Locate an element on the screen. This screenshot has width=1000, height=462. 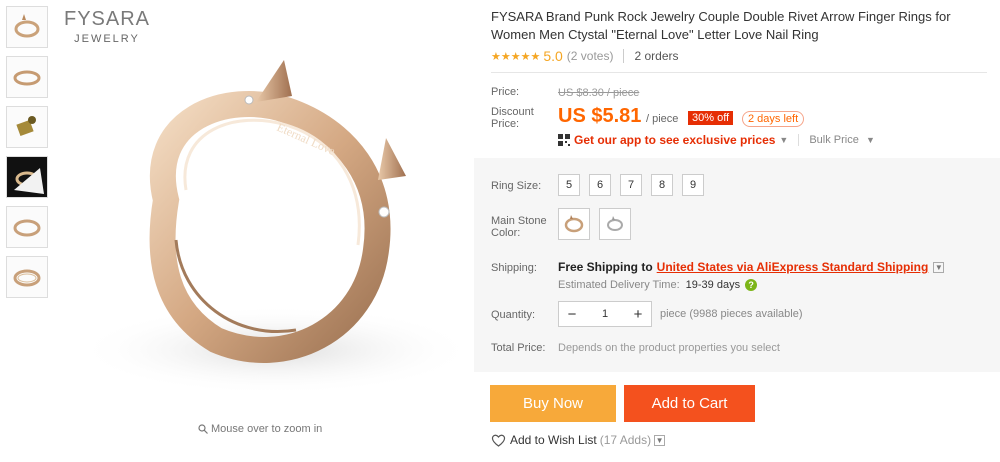
qr-code-icon is located at coordinates (564, 140).